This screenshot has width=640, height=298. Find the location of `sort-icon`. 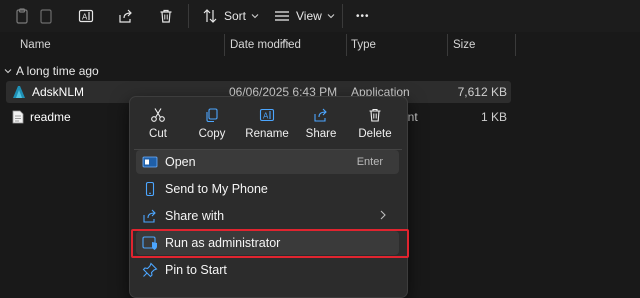

sort-icon is located at coordinates (210, 16).